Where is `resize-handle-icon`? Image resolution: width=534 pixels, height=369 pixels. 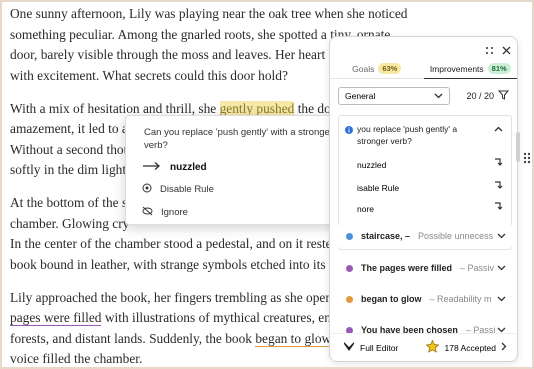 resize-handle-icon is located at coordinates (525, 158).